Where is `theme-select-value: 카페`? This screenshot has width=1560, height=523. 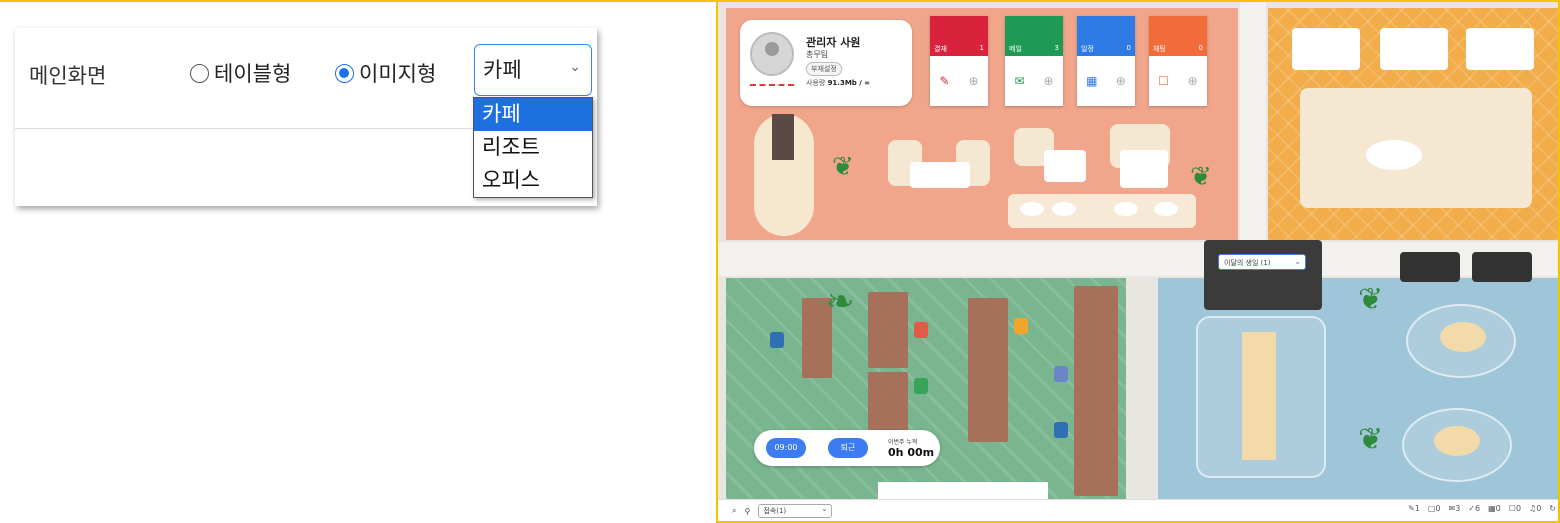 theme-select-value: 카페 is located at coordinates (502, 70).